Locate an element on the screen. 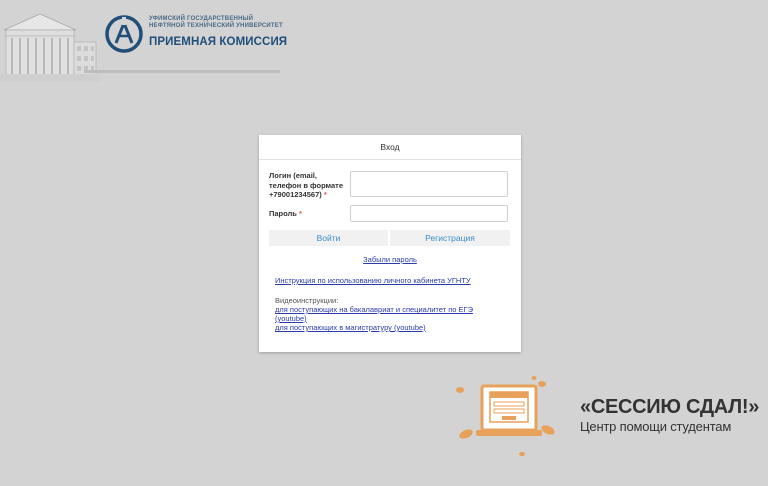 The image size is (768, 486). promo-subtitle: Центр помощи студентам is located at coordinates (656, 426).